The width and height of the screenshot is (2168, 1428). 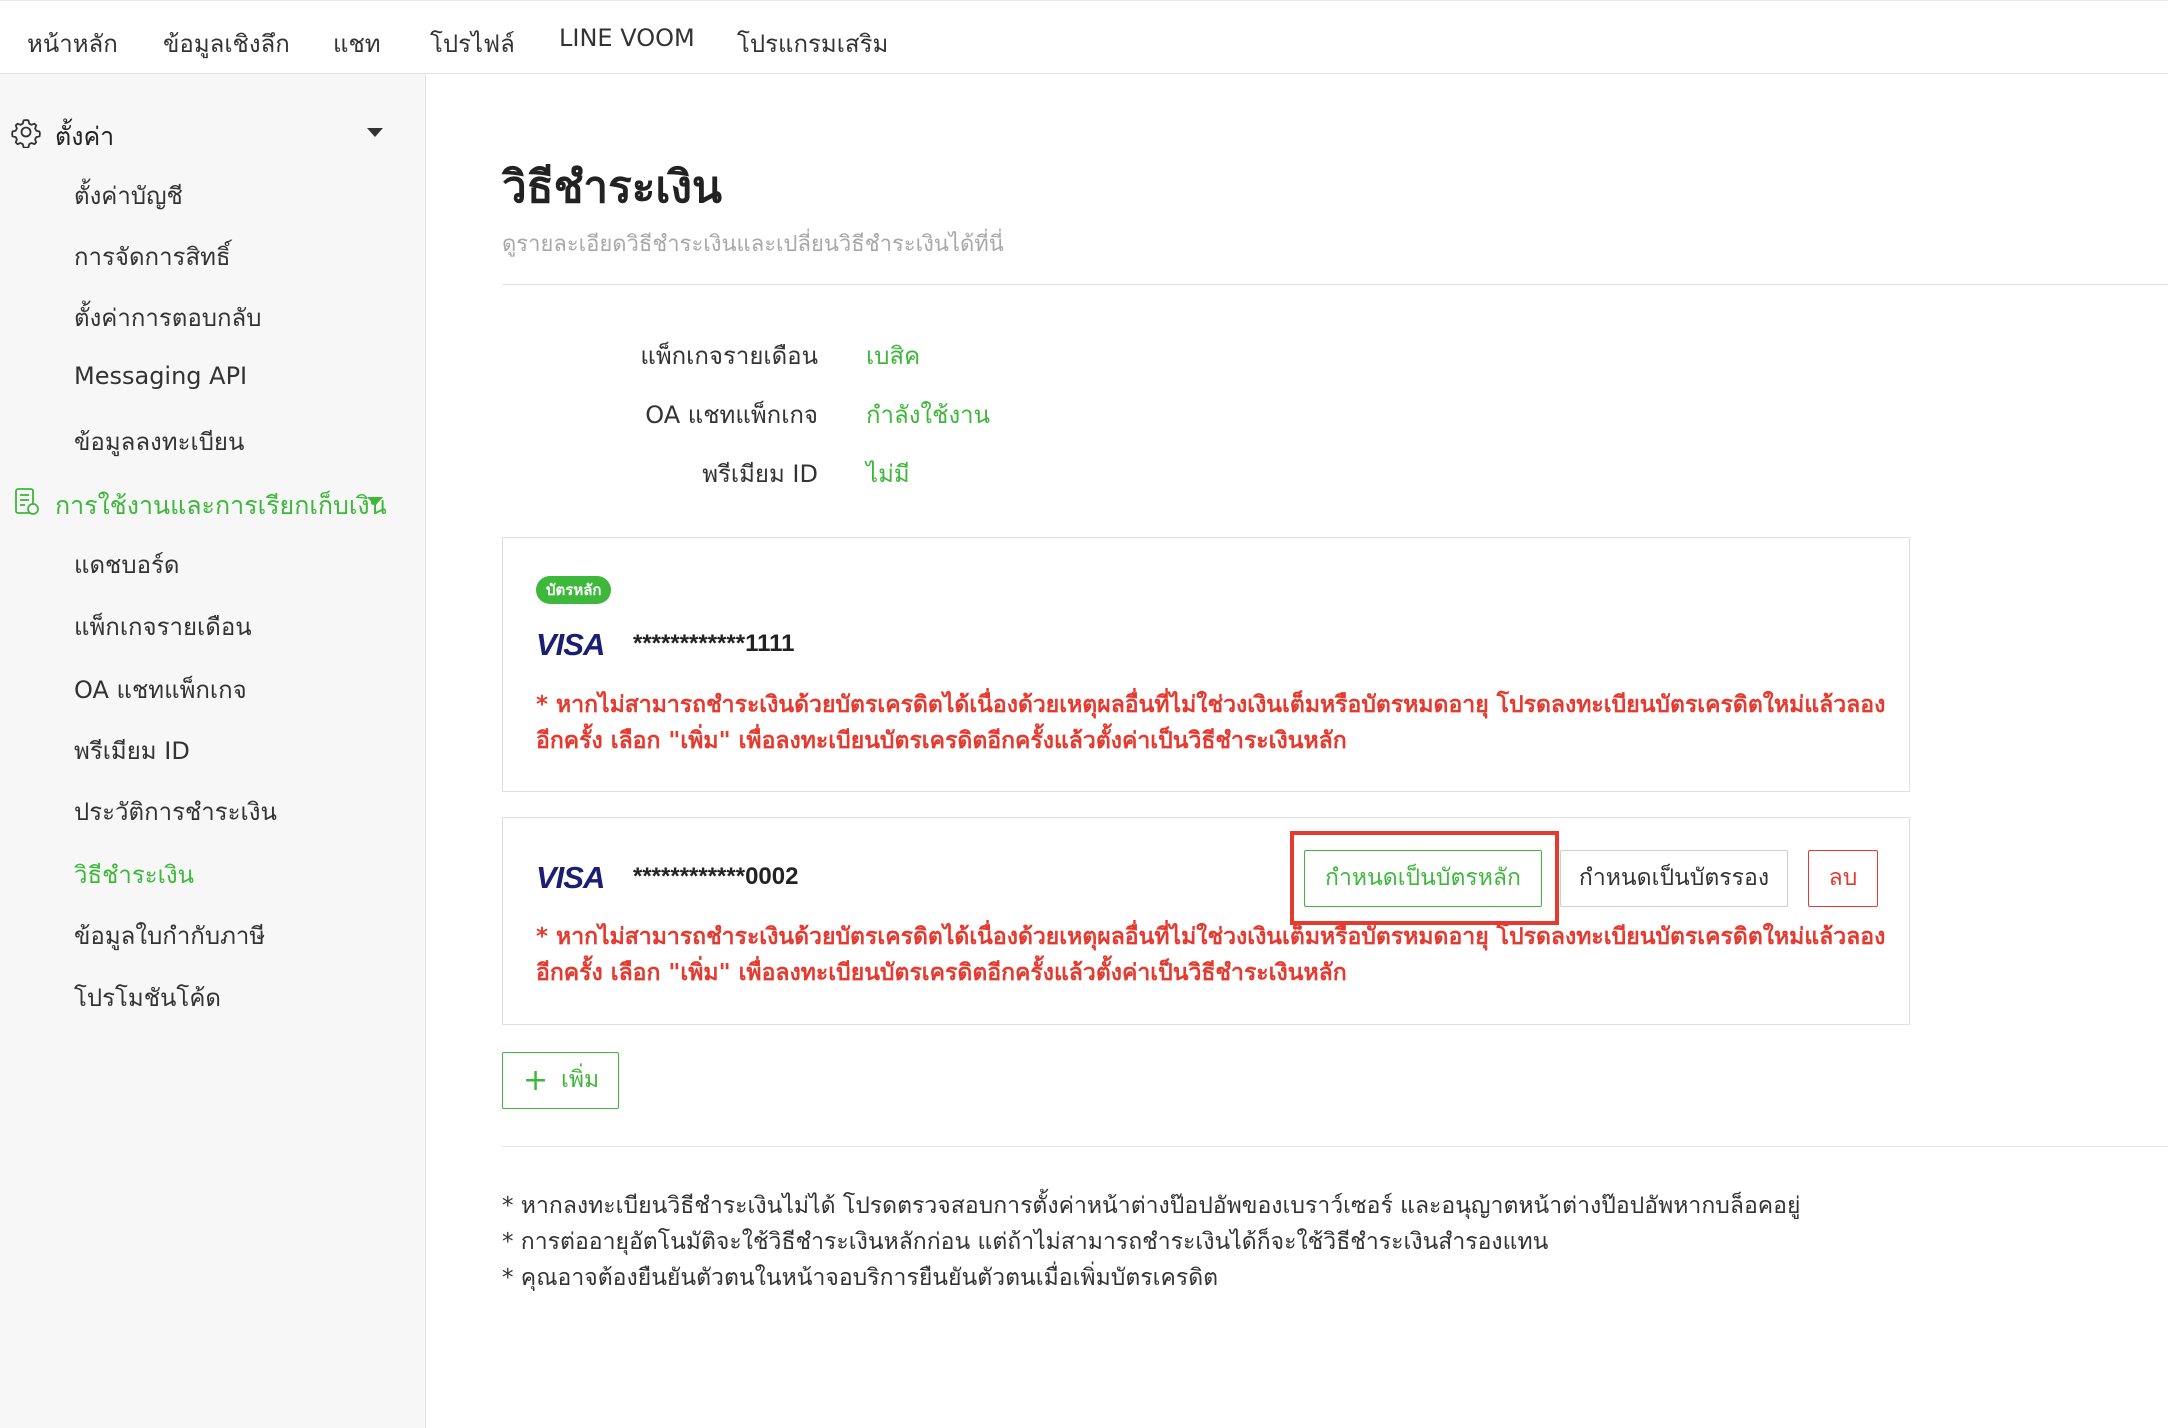 I want to click on nav-extensions: โปรแกรมเสริม, so click(x=812, y=43).